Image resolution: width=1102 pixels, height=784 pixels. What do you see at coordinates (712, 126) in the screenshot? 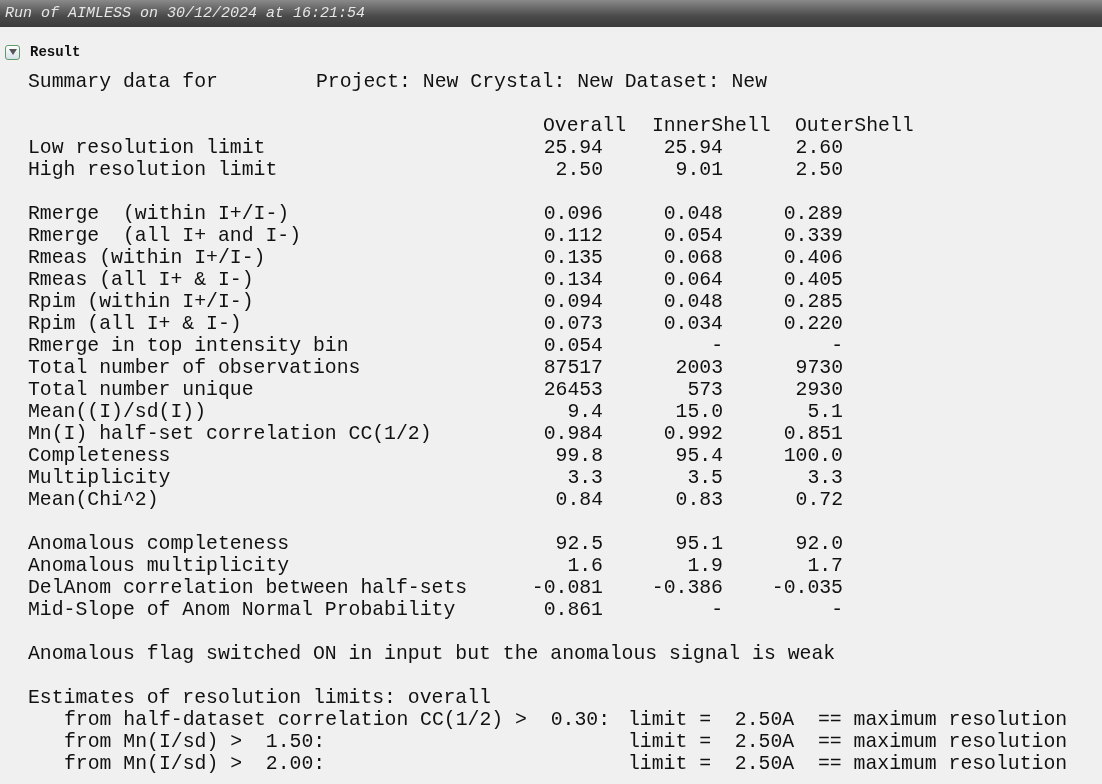
I see `column-header: InnerShell` at bounding box center [712, 126].